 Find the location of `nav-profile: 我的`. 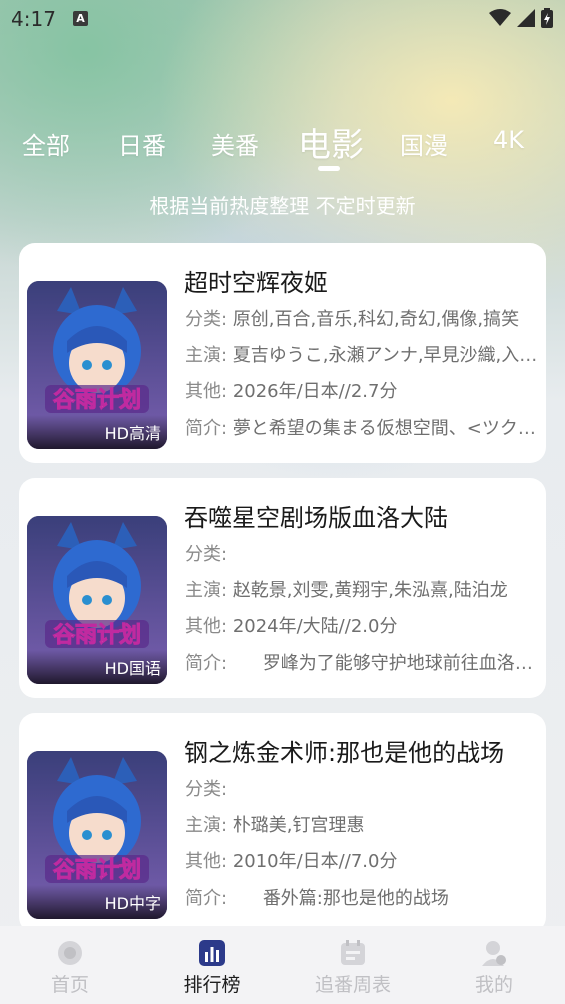

nav-profile: 我的 is located at coordinates (494, 967).